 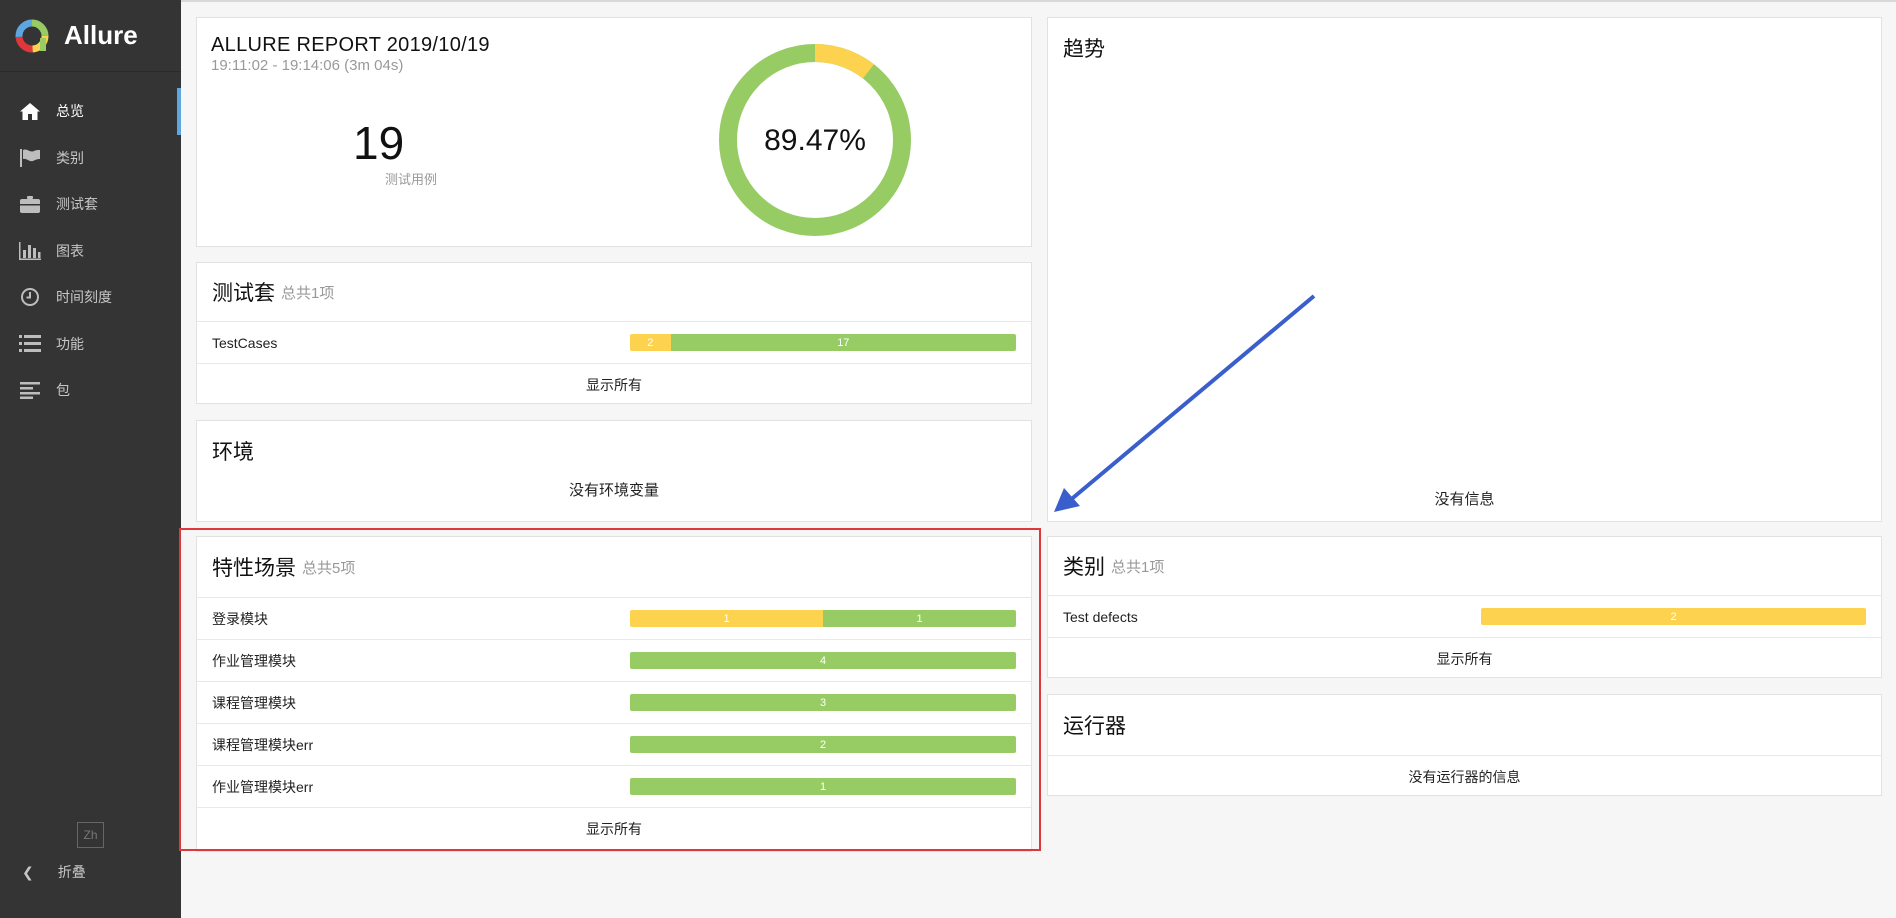 What do you see at coordinates (1138, 567) in the screenshot?
I see `categories-subtitle: 总共1项` at bounding box center [1138, 567].